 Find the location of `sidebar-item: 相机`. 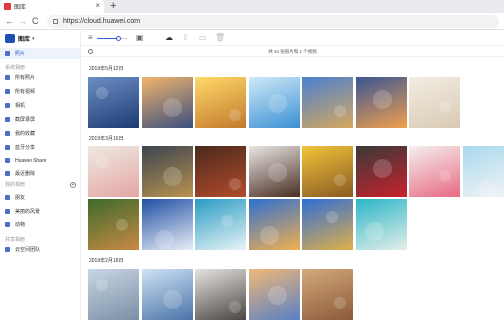

sidebar-item: 相机 is located at coordinates (40, 105).